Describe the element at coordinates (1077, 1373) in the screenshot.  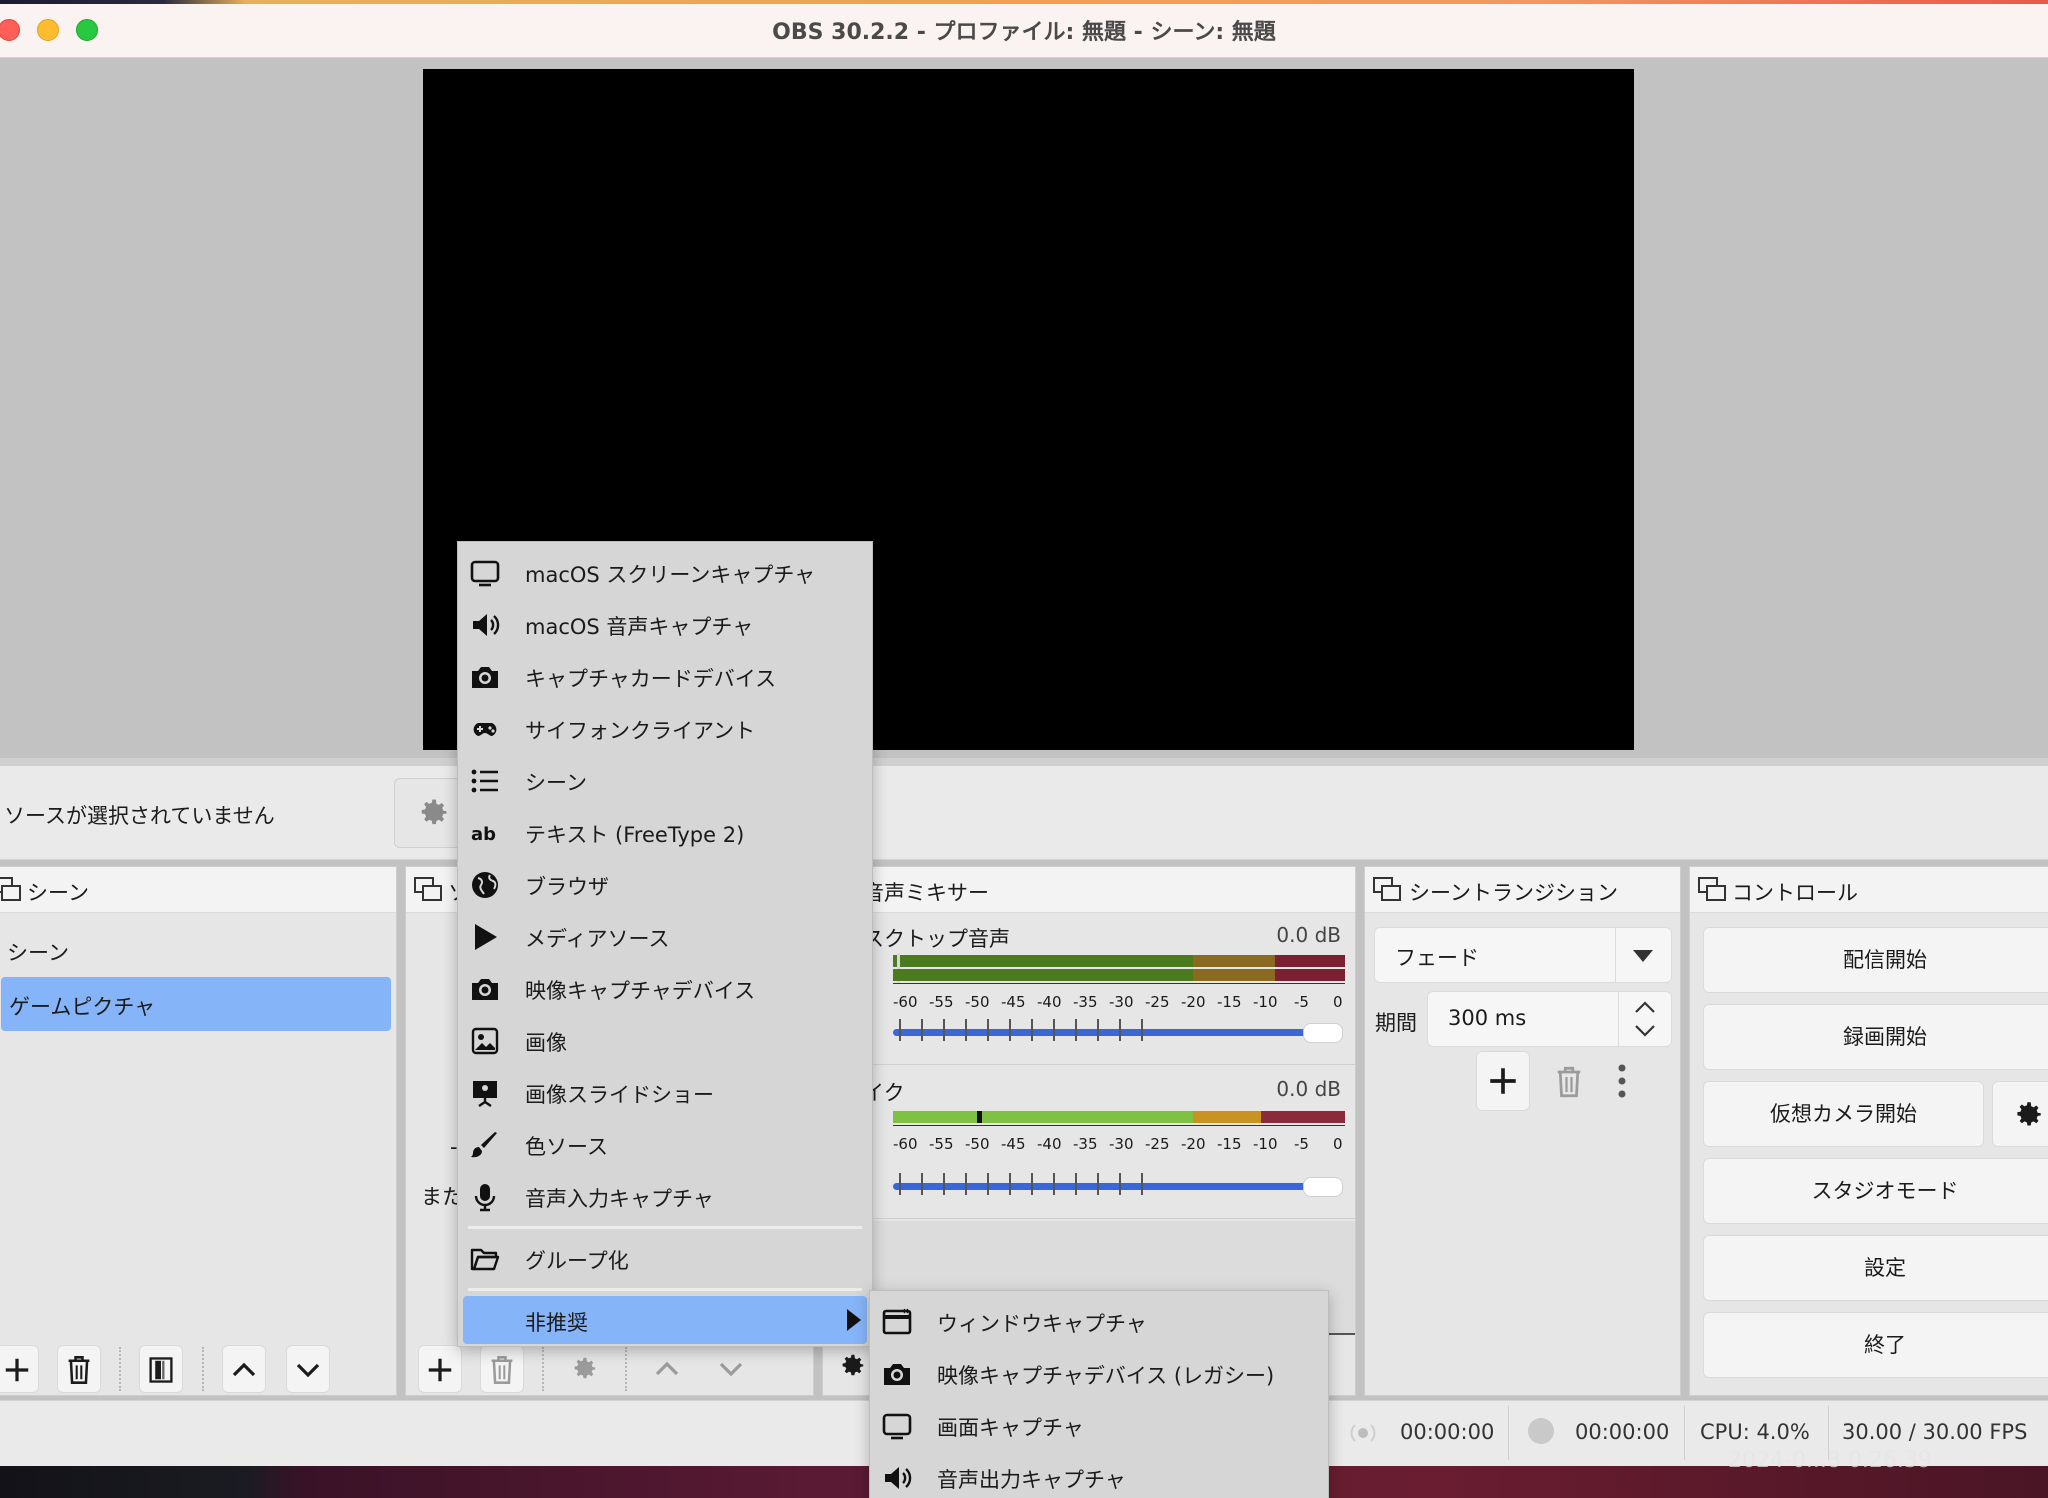
I see `menu-item-video-capture-legacy: 映像キャプチャデバイス (レガシー)` at that location.